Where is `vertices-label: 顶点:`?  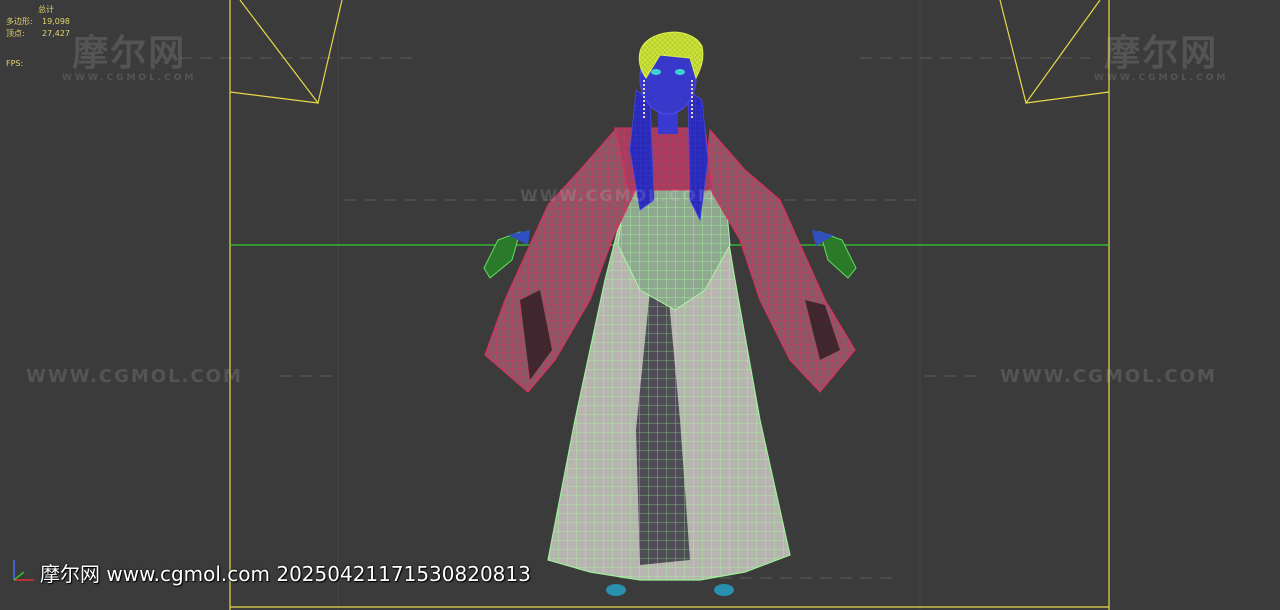
vertices-label: 顶点: is located at coordinates (15, 33).